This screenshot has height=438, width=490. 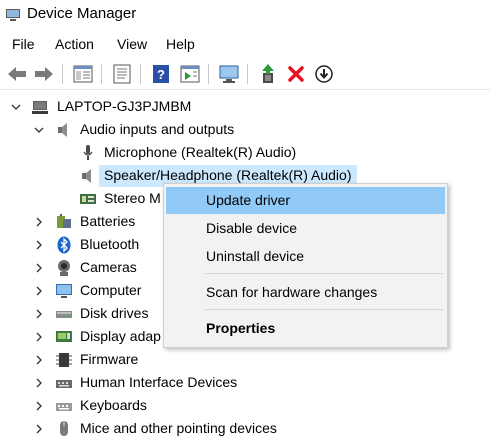 What do you see at coordinates (245, 107) in the screenshot?
I see `tree-root-row: LAPTOP-GJ3PJMBM` at bounding box center [245, 107].